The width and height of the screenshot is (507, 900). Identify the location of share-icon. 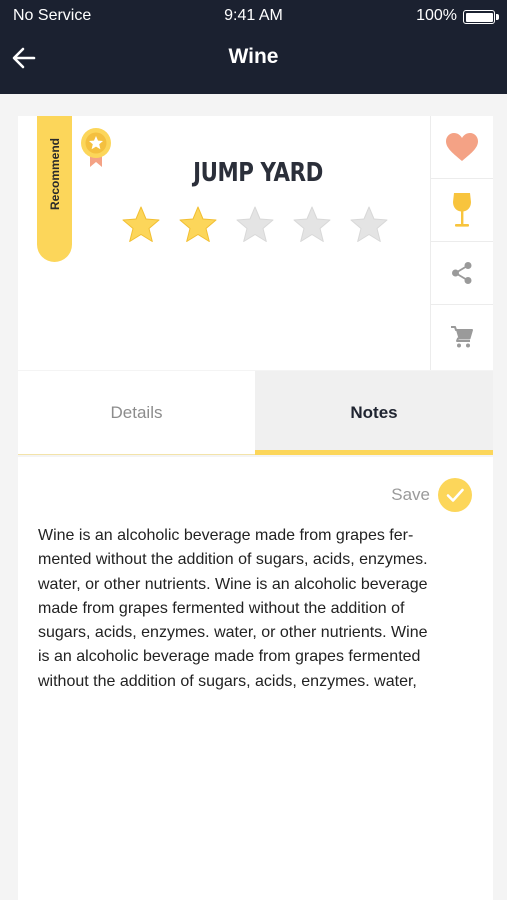
(462, 273).